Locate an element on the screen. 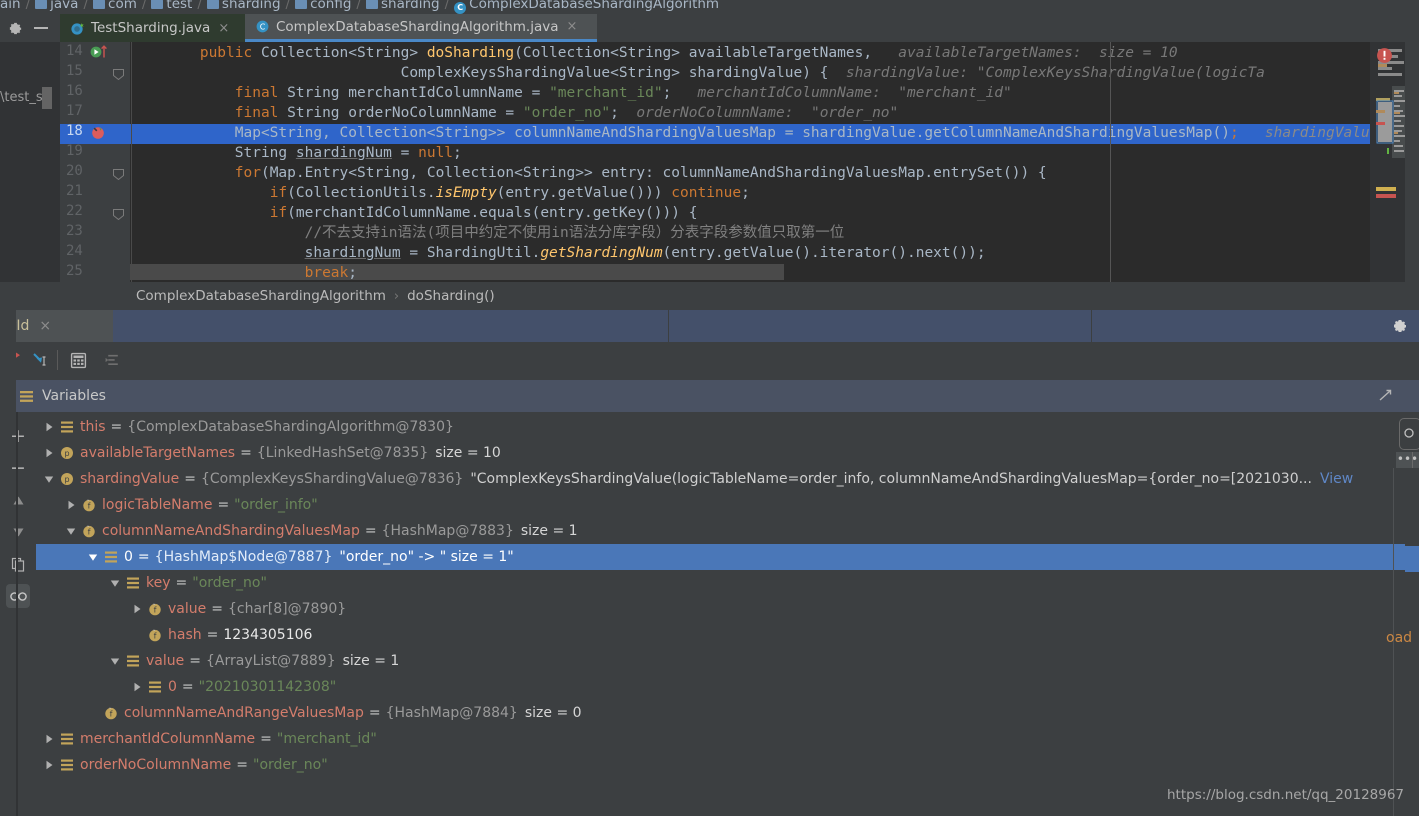  minimize-icon is located at coordinates (41, 28).